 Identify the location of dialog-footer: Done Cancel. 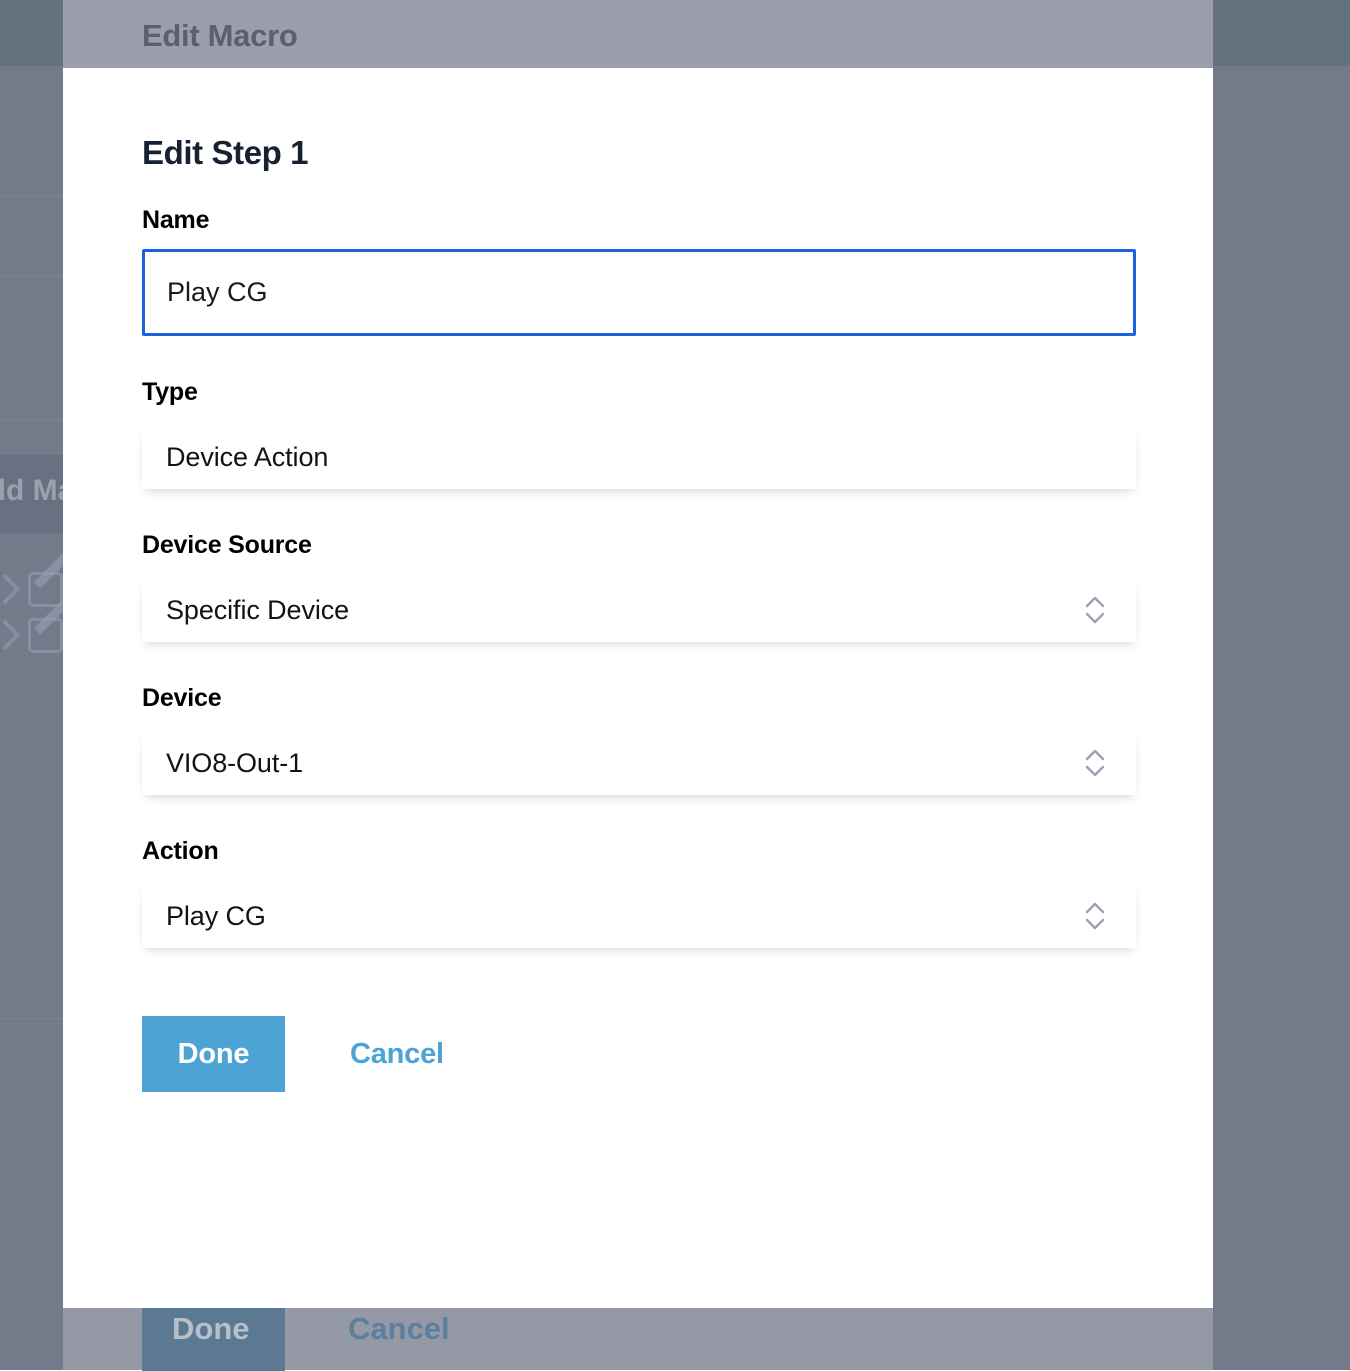
(639, 1054).